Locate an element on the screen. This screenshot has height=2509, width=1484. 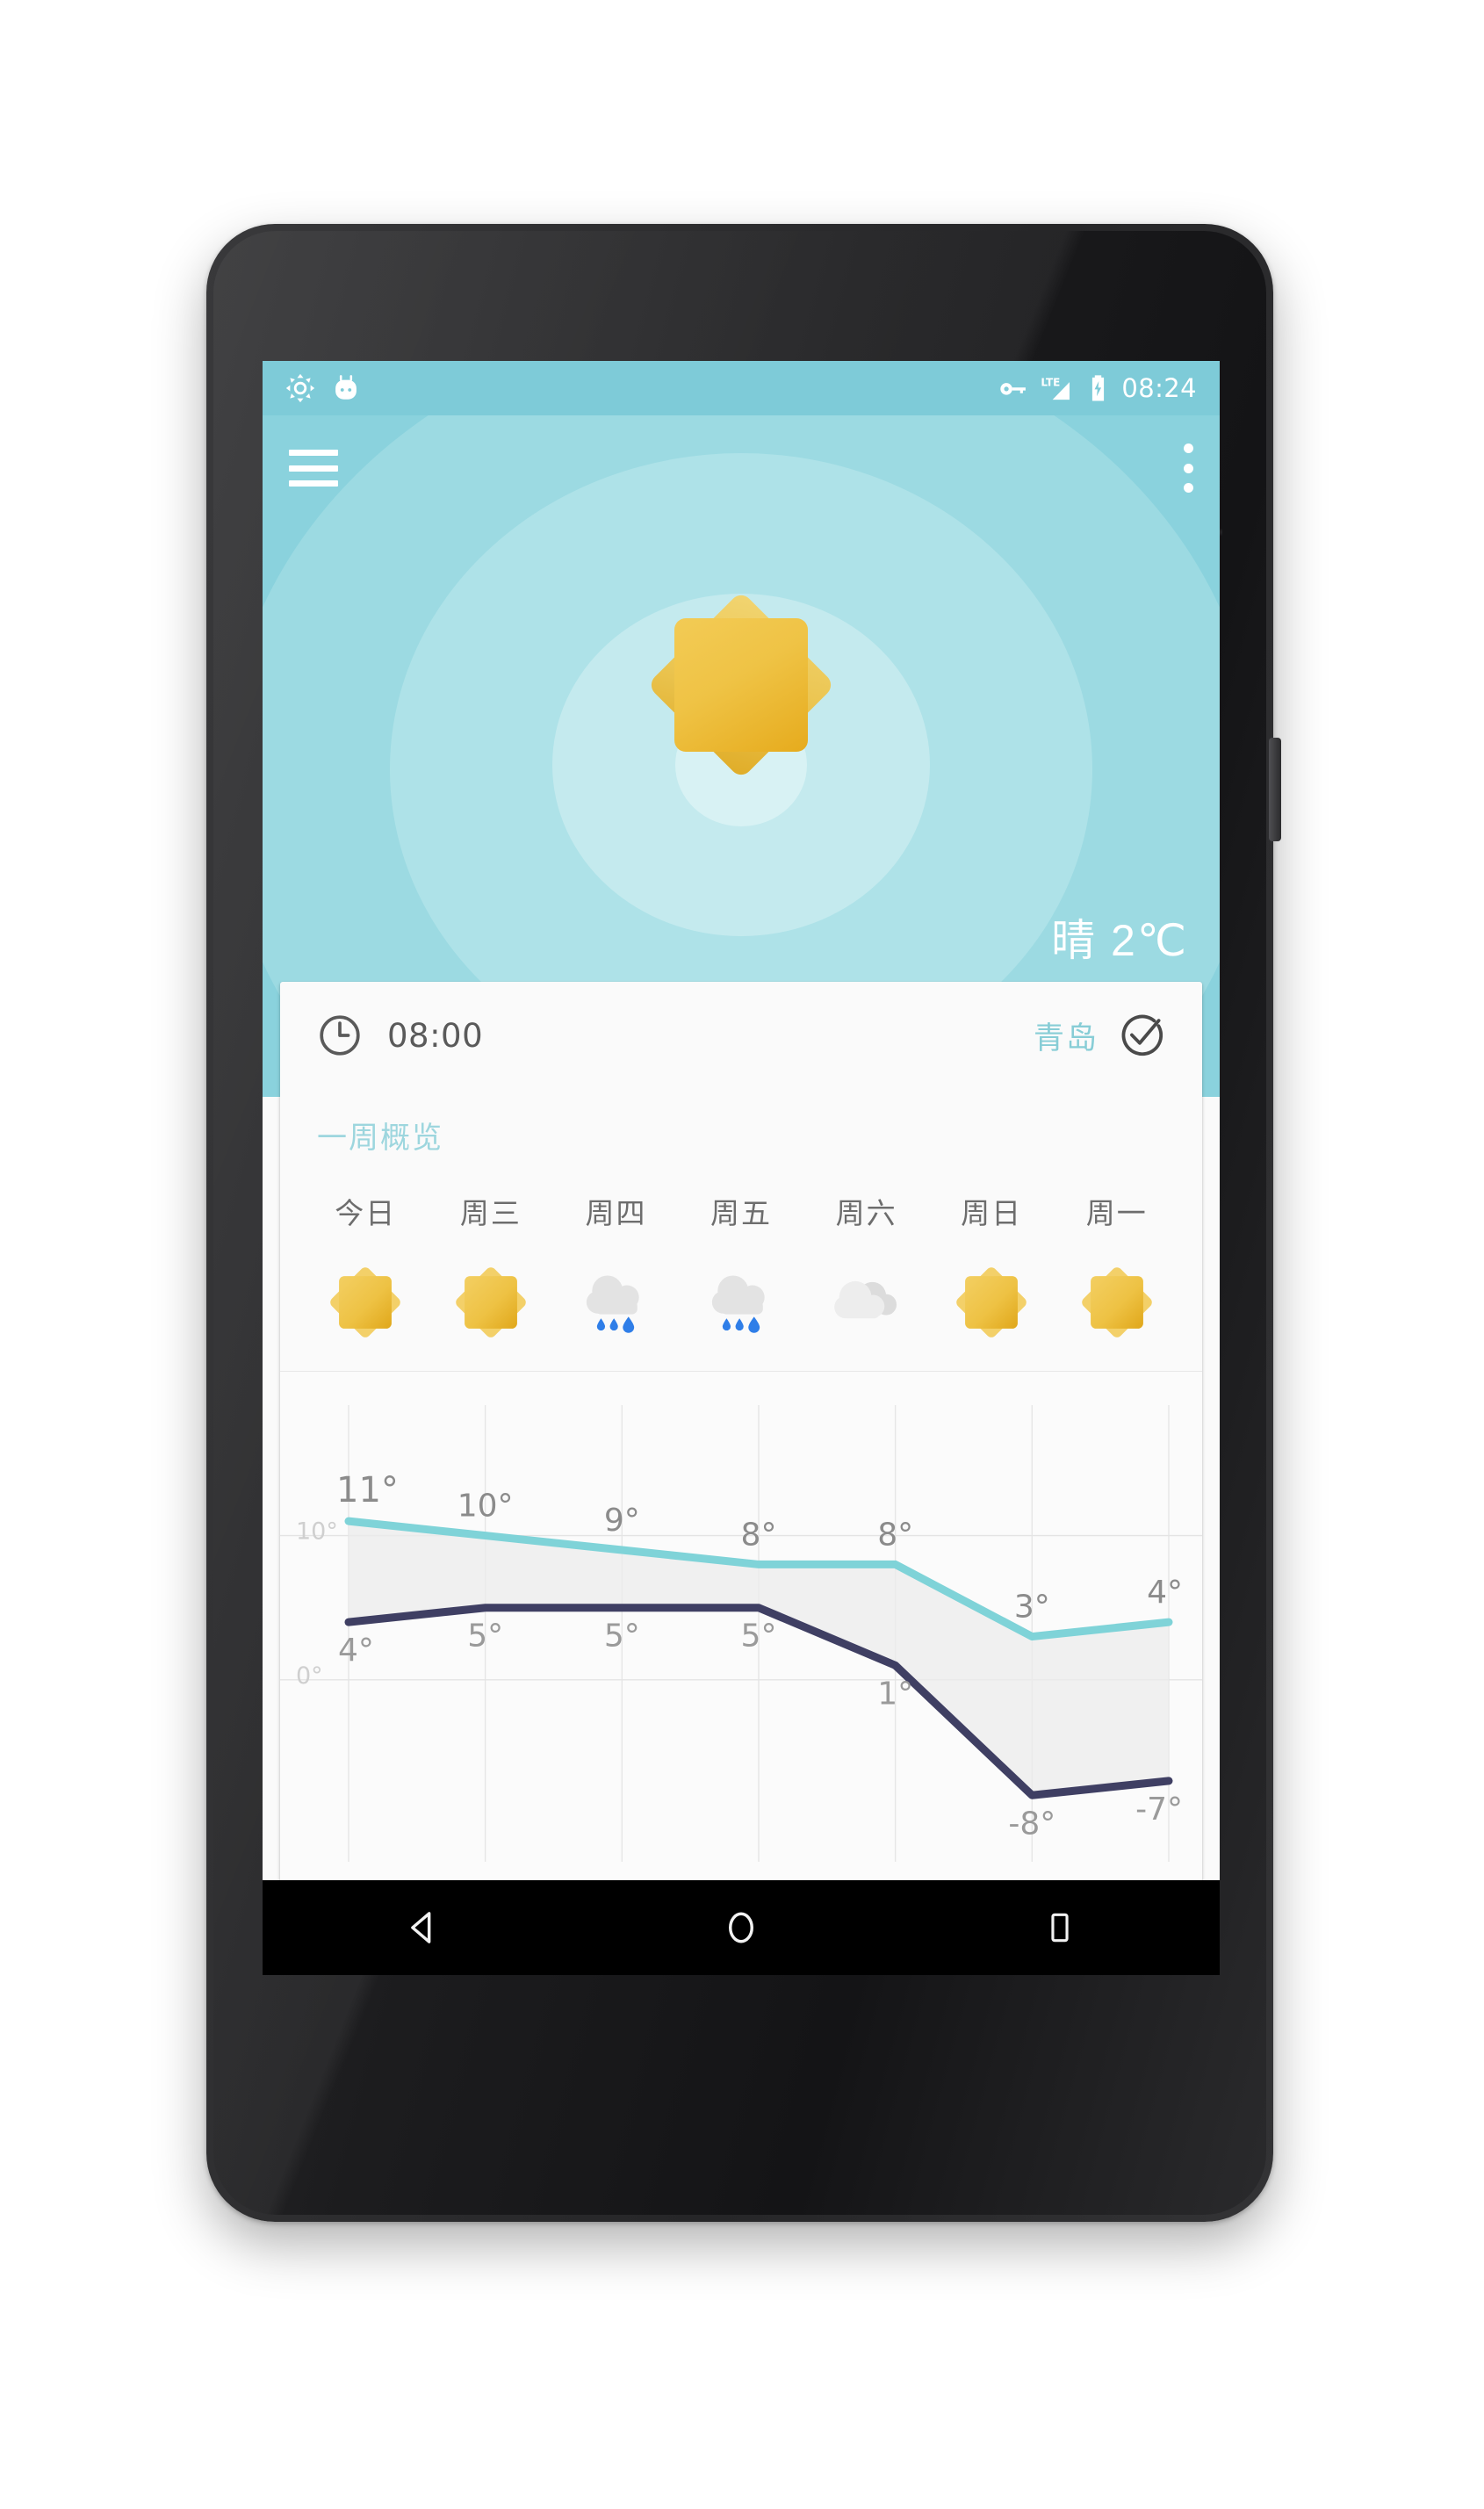
day-label: 周六 is located at coordinates (866, 1213).